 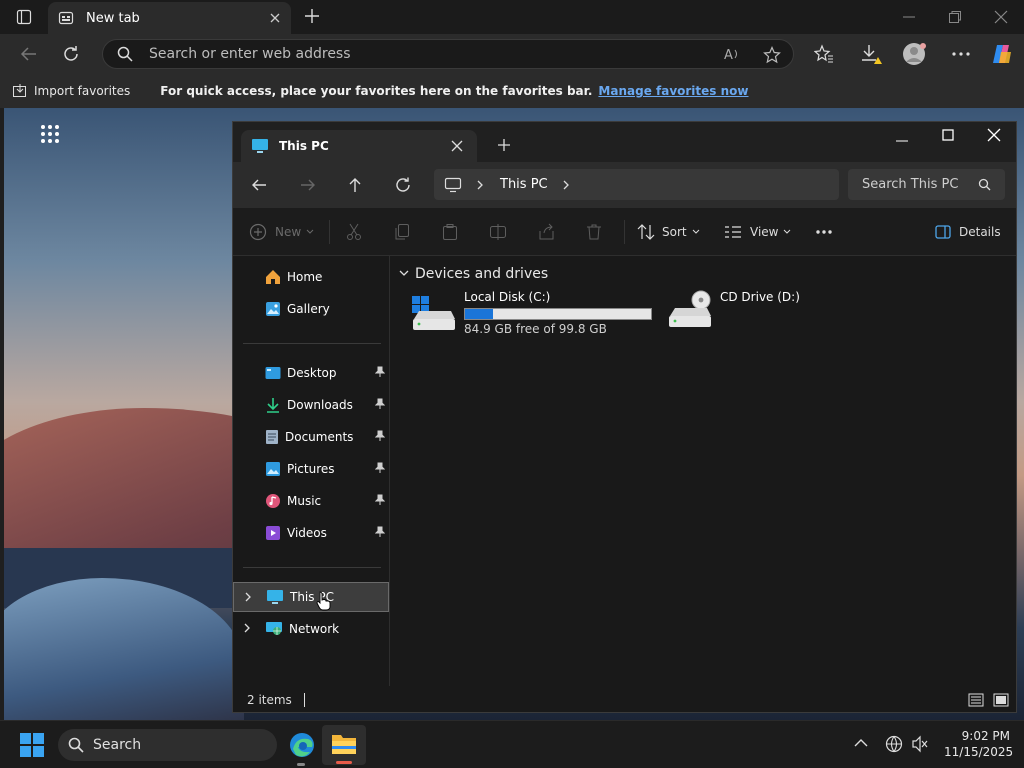 I want to click on start-button-icon, so click(x=32, y=745).